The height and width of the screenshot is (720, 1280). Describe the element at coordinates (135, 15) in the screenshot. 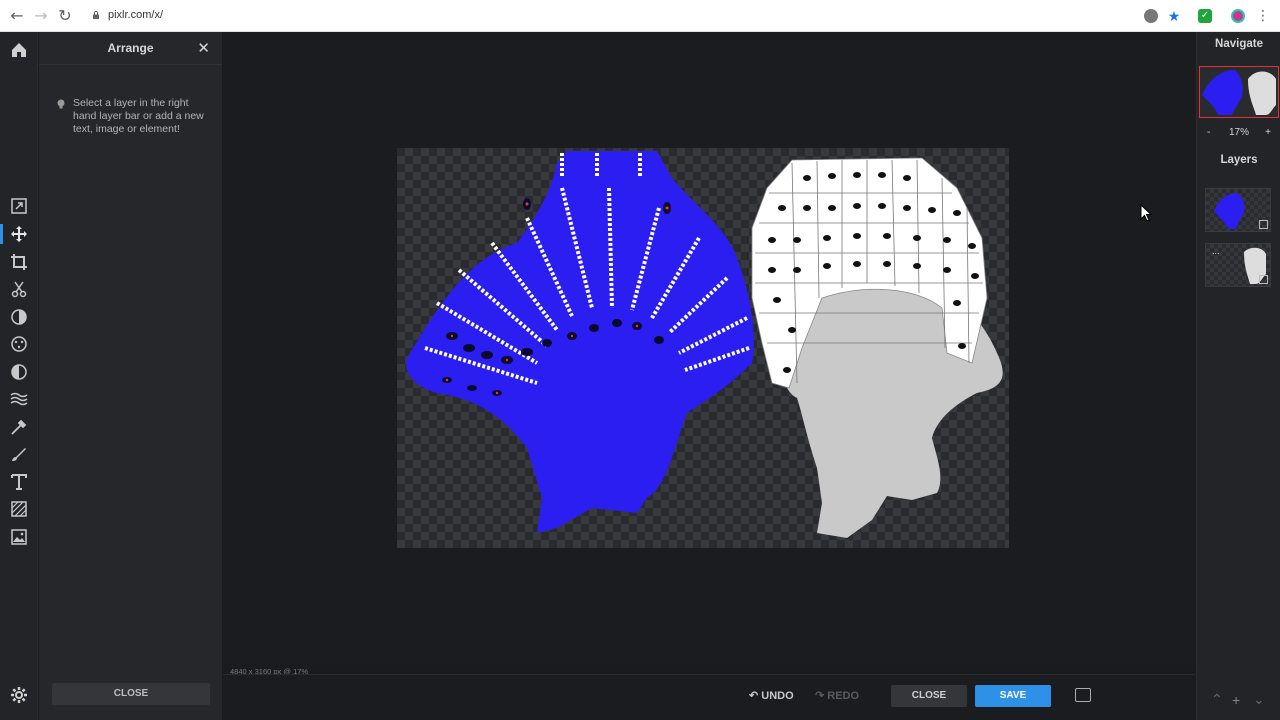

I see `address-bar: pixlr.com/x/` at that location.